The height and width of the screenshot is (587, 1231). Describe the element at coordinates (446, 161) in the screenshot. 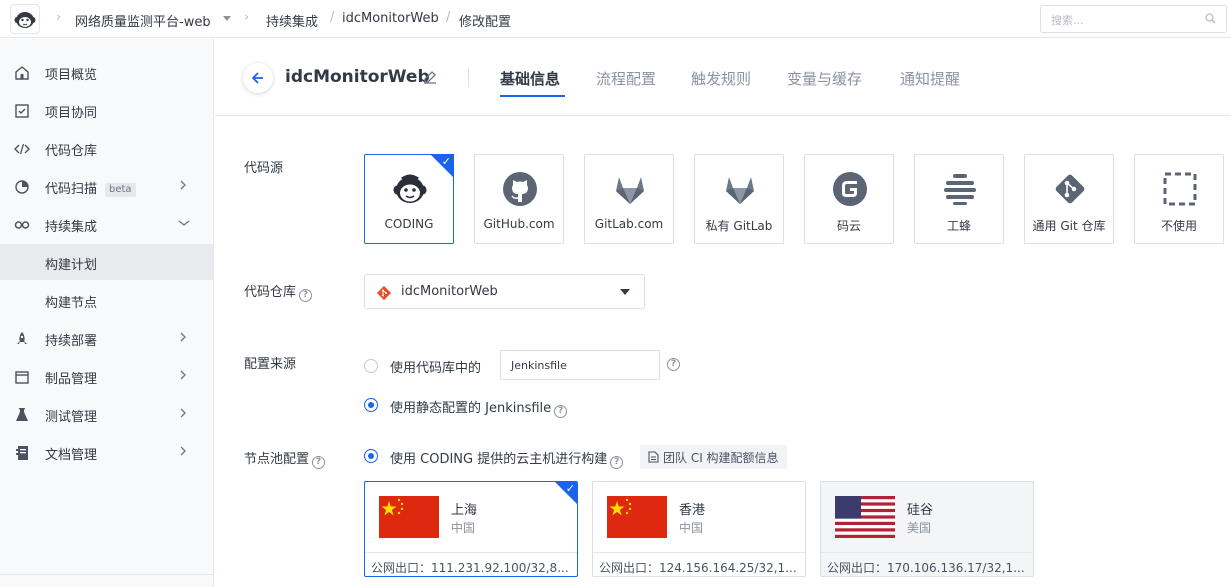

I see `check-icon: ✓` at that location.